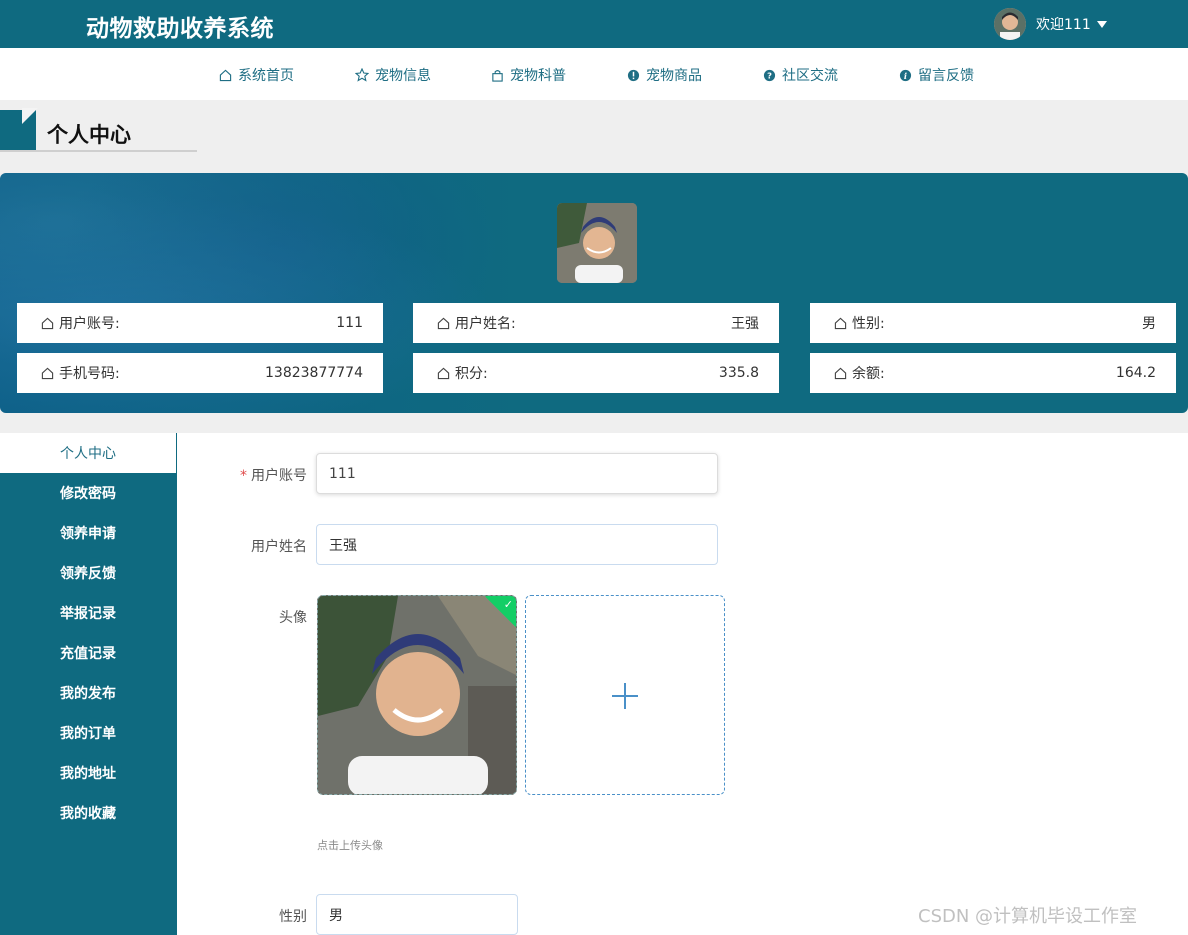 Image resolution: width=1188 pixels, height=935 pixels. I want to click on info-label: 余额:, so click(868, 374).